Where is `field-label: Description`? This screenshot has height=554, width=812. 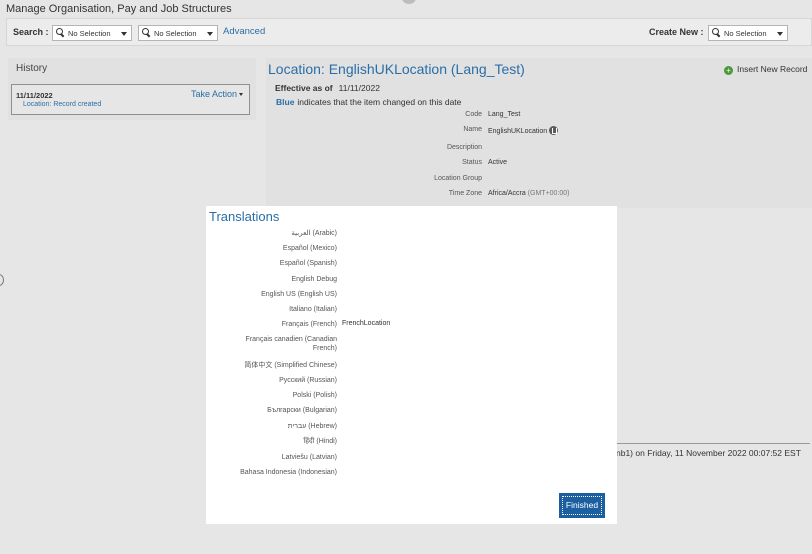
field-label: Description is located at coordinates (464, 147).